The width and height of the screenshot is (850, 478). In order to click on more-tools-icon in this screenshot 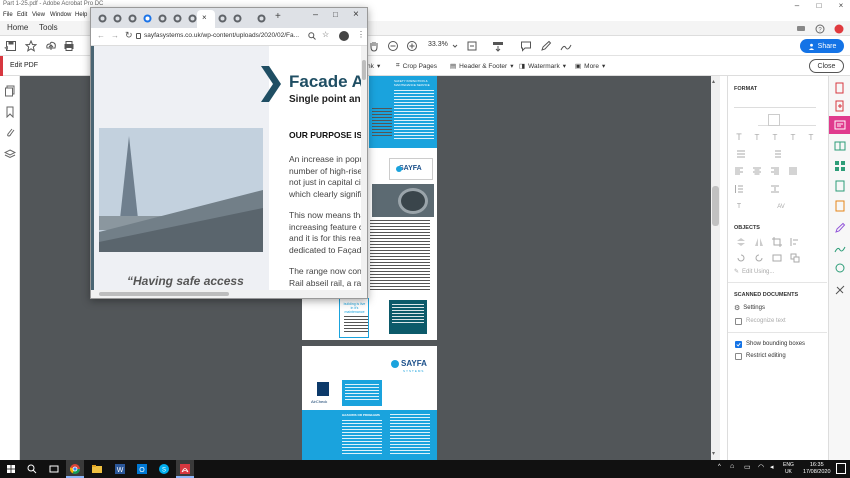, I will do `click(840, 290)`.